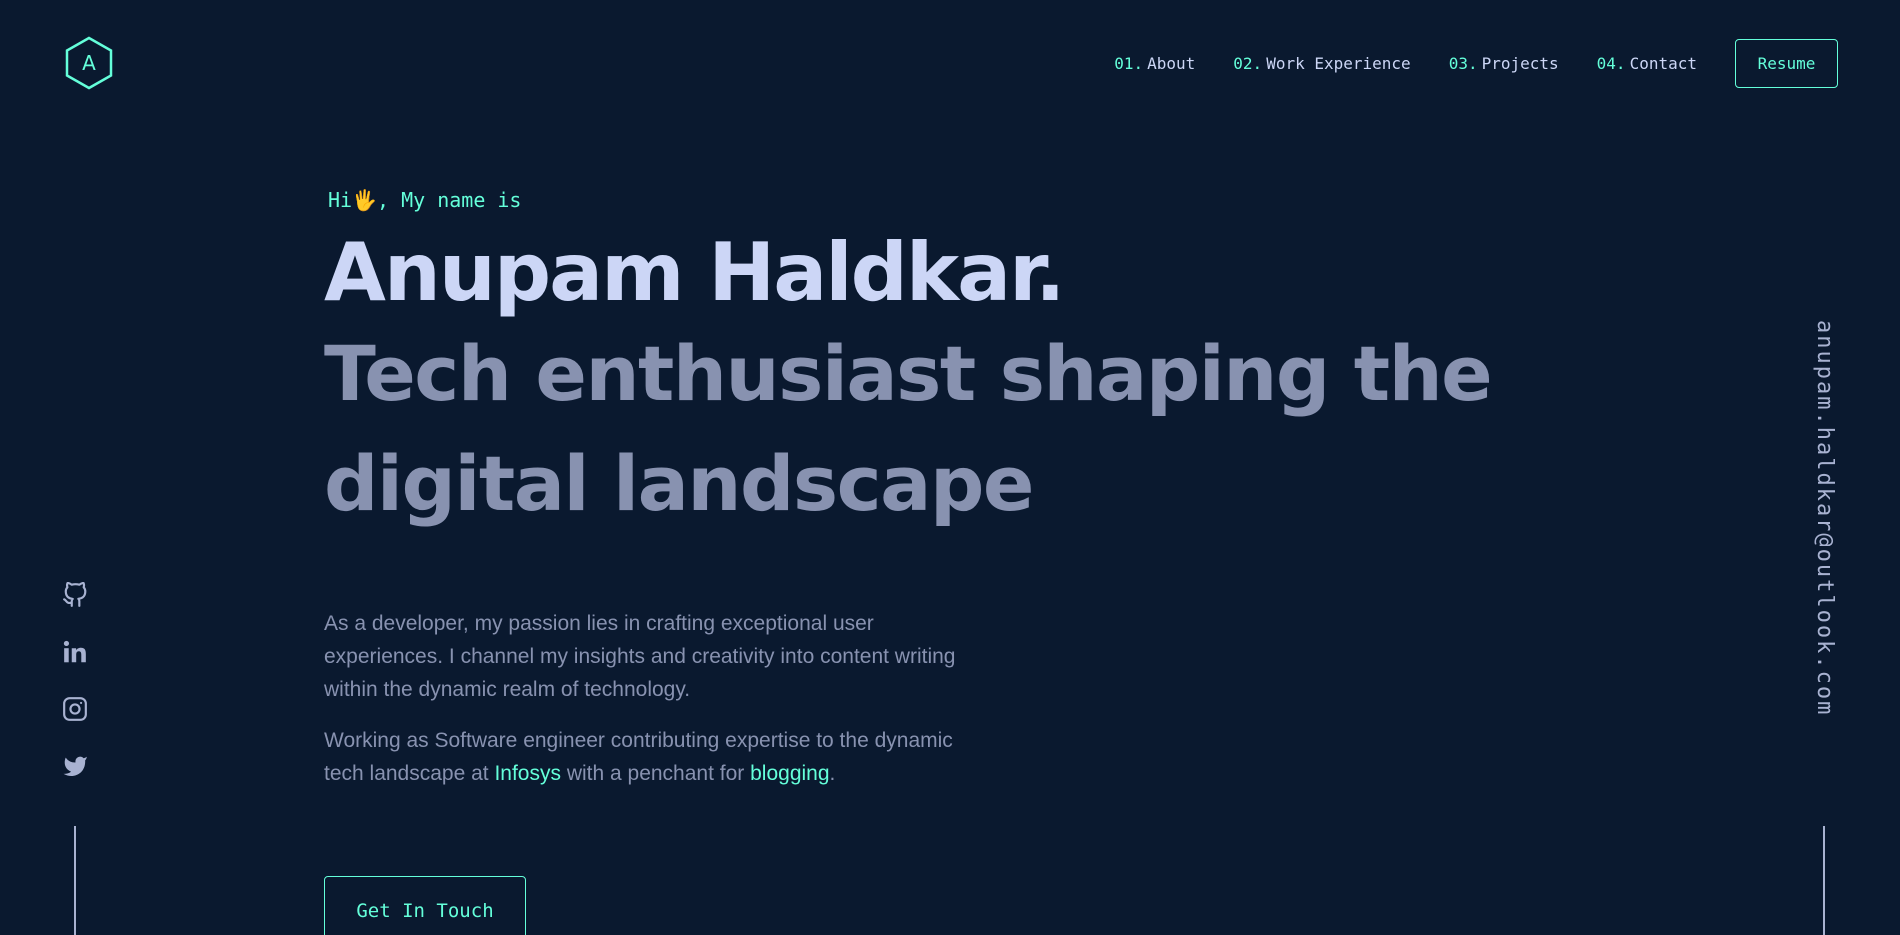  I want to click on social-links, so click(75, 696).